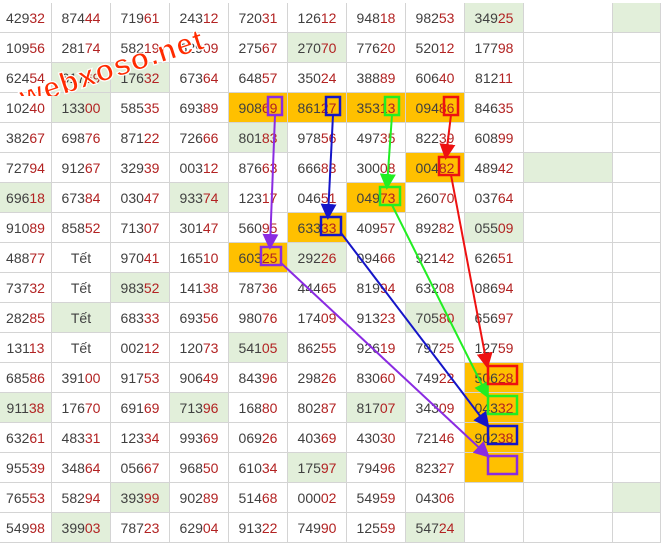  What do you see at coordinates (81, 198) in the screenshot?
I see `result-cell: 67384` at bounding box center [81, 198].